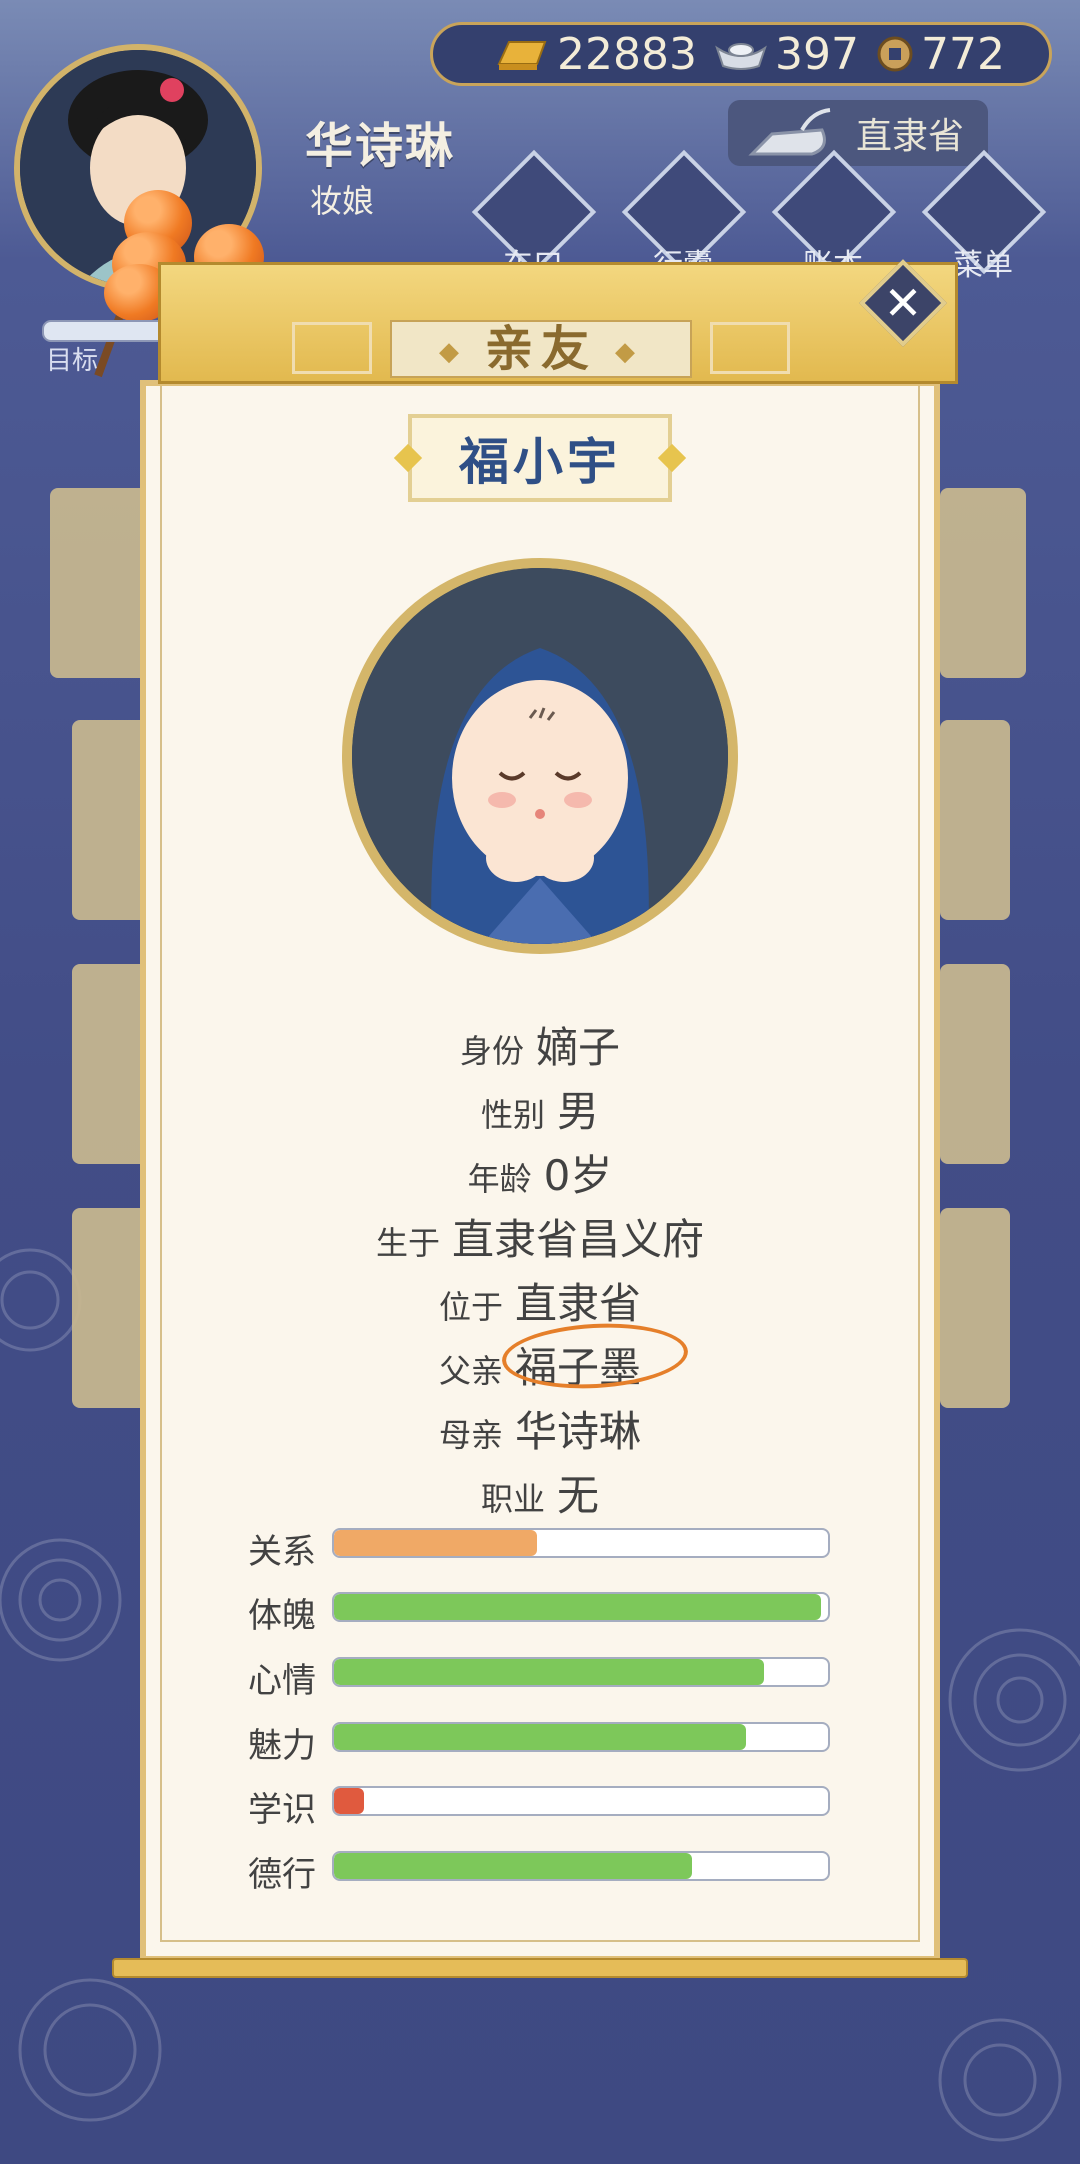  What do you see at coordinates (578, 1431) in the screenshot?
I see `info-value: 华诗琳` at bounding box center [578, 1431].